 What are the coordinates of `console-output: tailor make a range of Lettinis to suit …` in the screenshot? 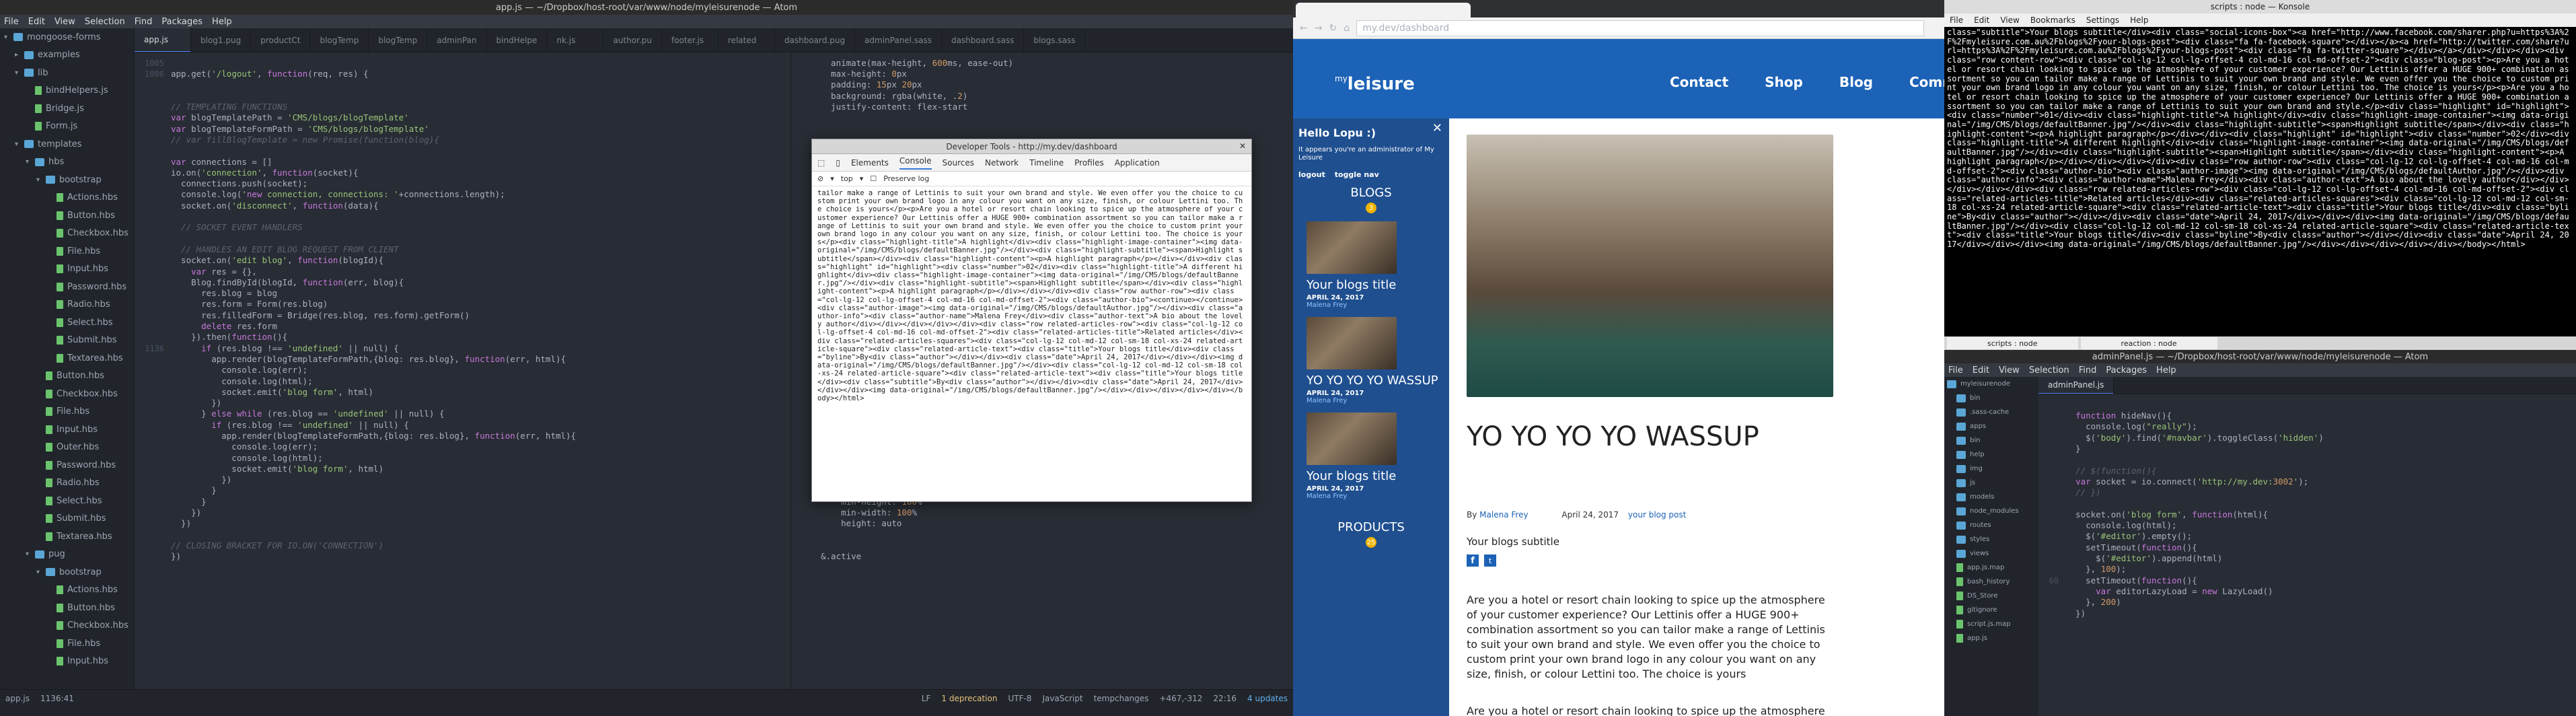 It's located at (1031, 341).